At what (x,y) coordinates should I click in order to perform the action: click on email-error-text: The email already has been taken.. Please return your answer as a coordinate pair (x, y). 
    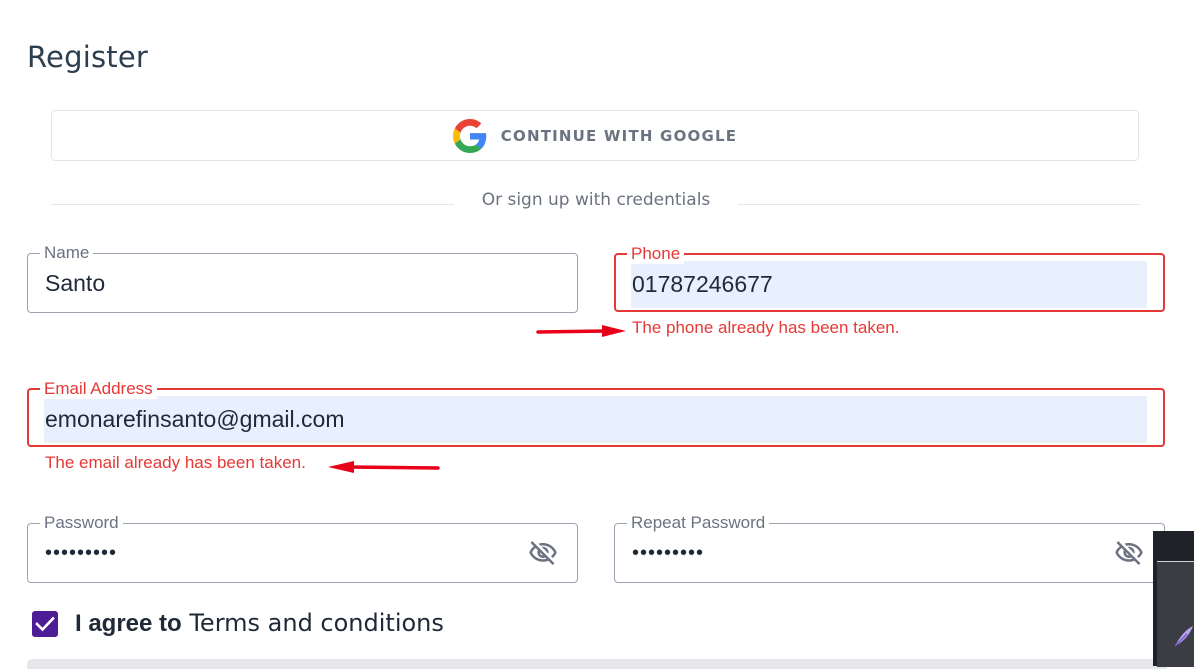
    Looking at the image, I should click on (175, 462).